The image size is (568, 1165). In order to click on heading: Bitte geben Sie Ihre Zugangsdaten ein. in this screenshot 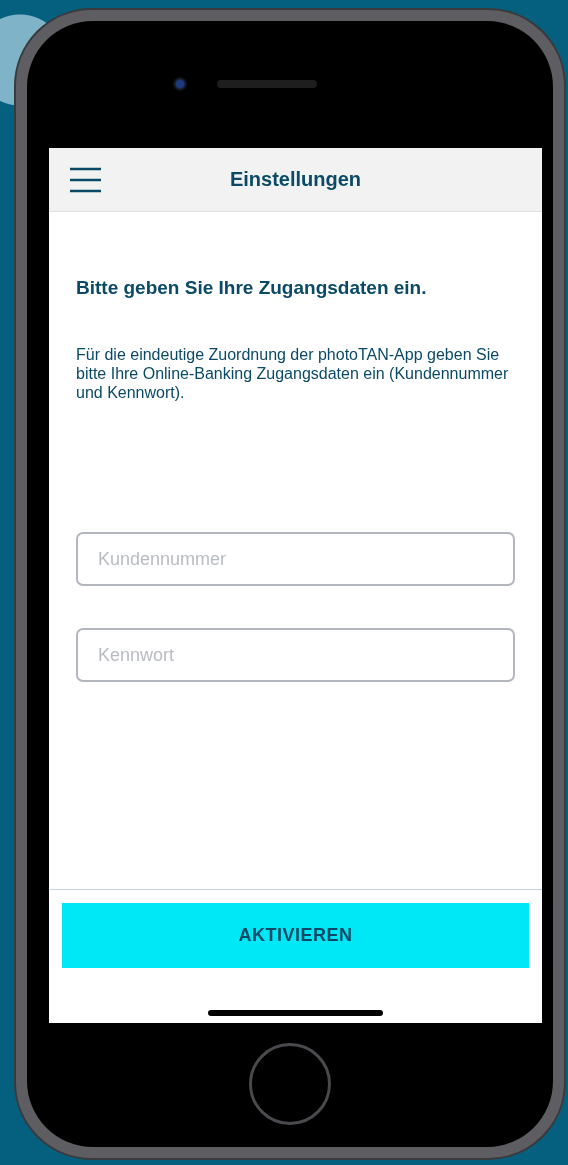, I will do `click(252, 288)`.